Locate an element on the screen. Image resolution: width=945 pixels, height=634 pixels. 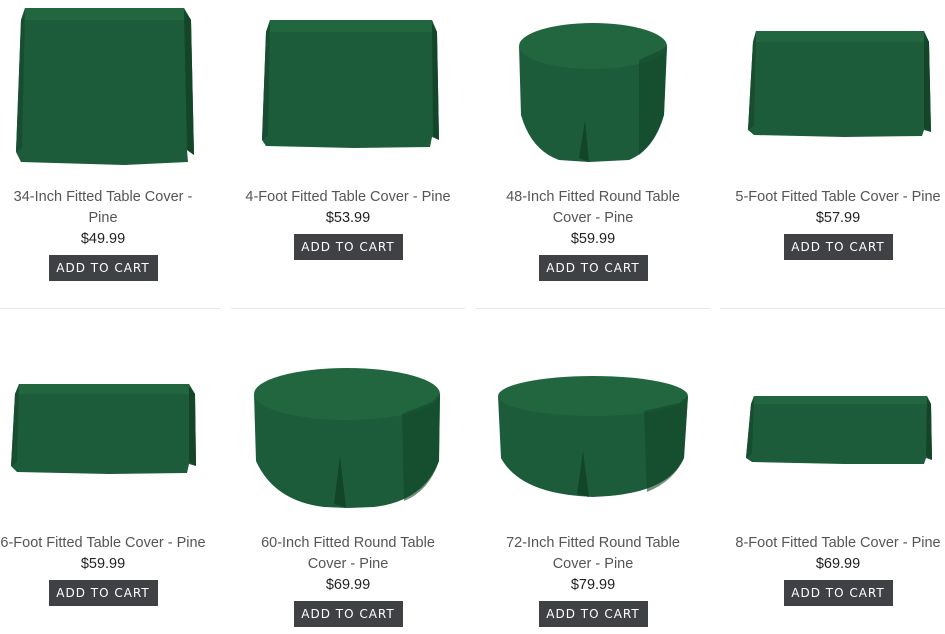
product-title: 34-Inch Fitted Table Cover - Pine is located at coordinates (103, 208).